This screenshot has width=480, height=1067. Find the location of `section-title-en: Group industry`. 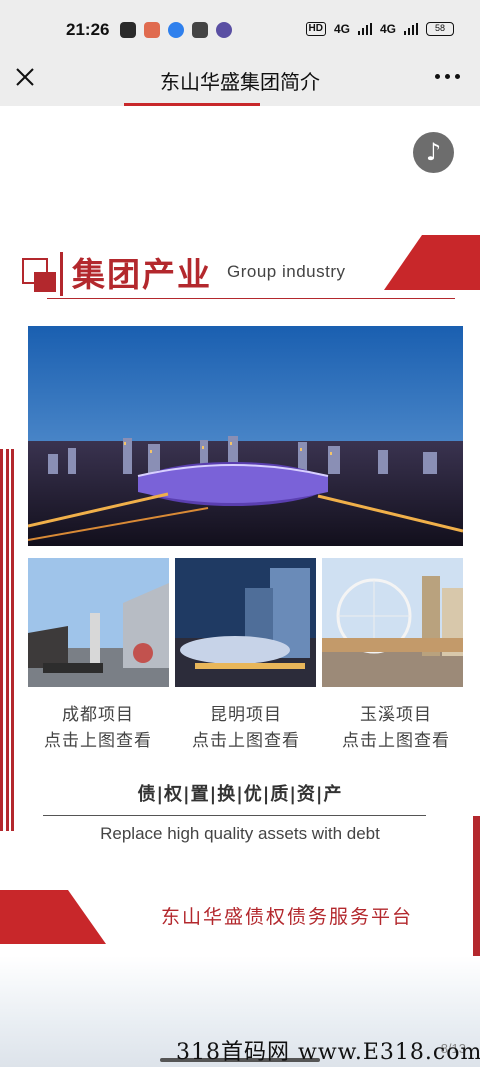

section-title-en: Group industry is located at coordinates (286, 271).